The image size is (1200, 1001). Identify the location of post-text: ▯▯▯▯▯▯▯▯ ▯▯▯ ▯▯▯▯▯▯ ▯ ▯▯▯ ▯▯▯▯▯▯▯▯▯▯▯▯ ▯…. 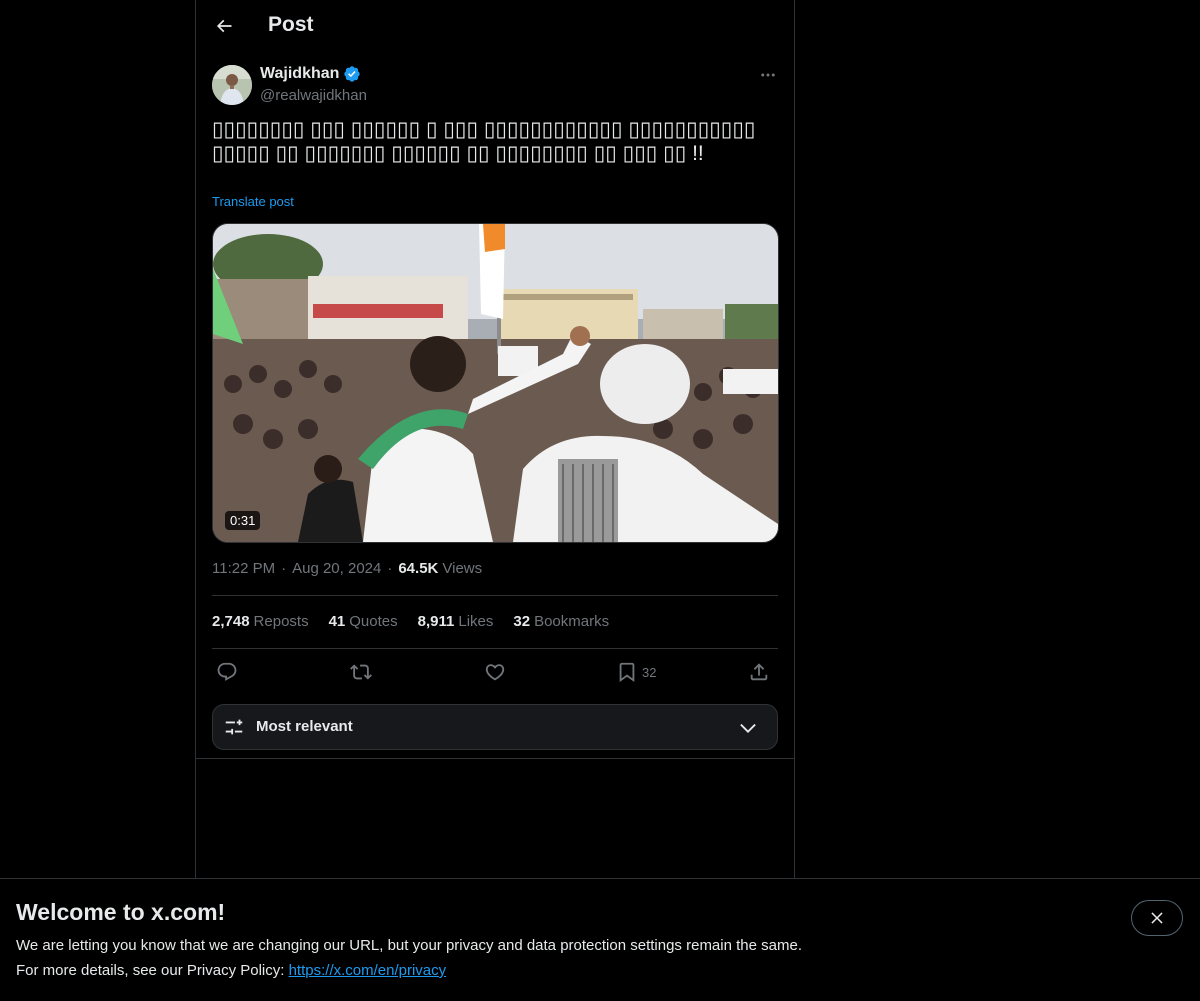
(484, 141).